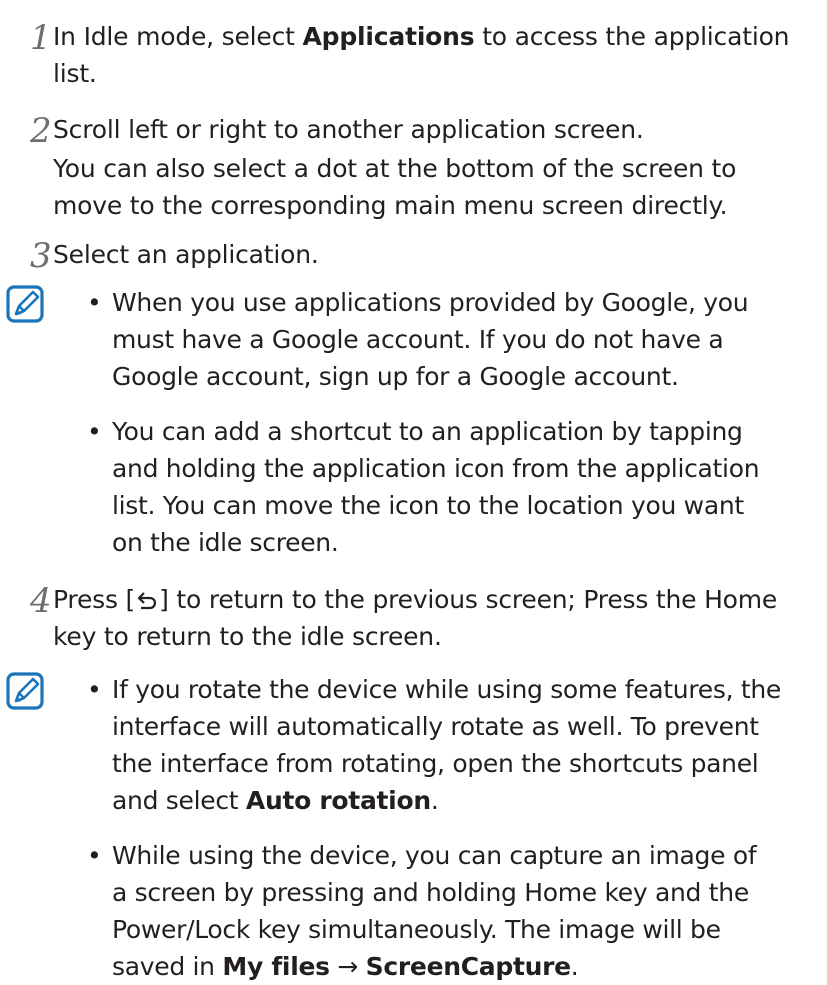  Describe the element at coordinates (186, 254) in the screenshot. I see `step-text: Select an application.` at that location.